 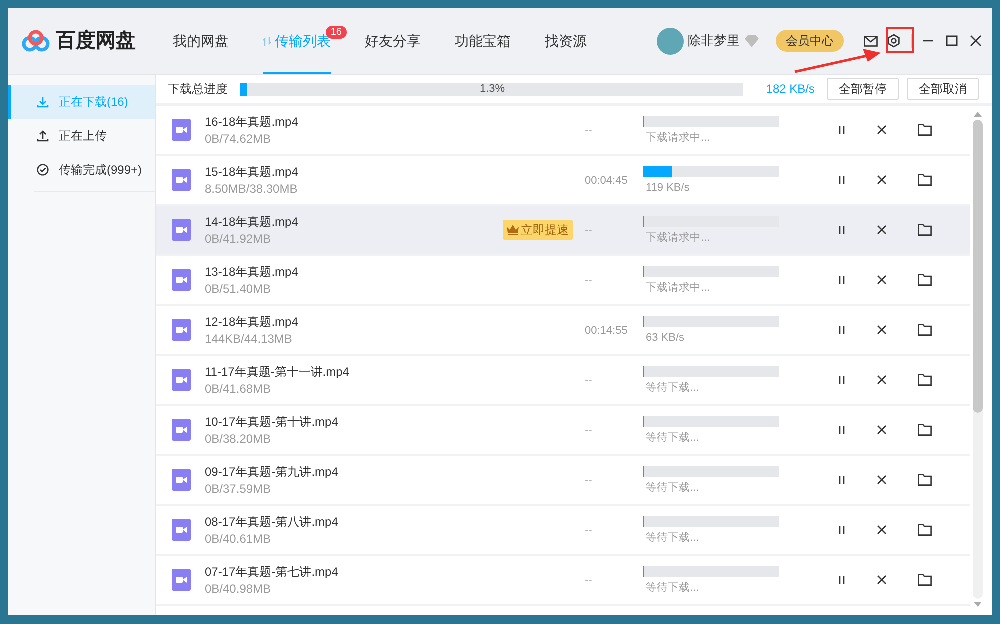 What do you see at coordinates (252, 122) in the screenshot?
I see `file-name: 16-18年真题.mp4` at bounding box center [252, 122].